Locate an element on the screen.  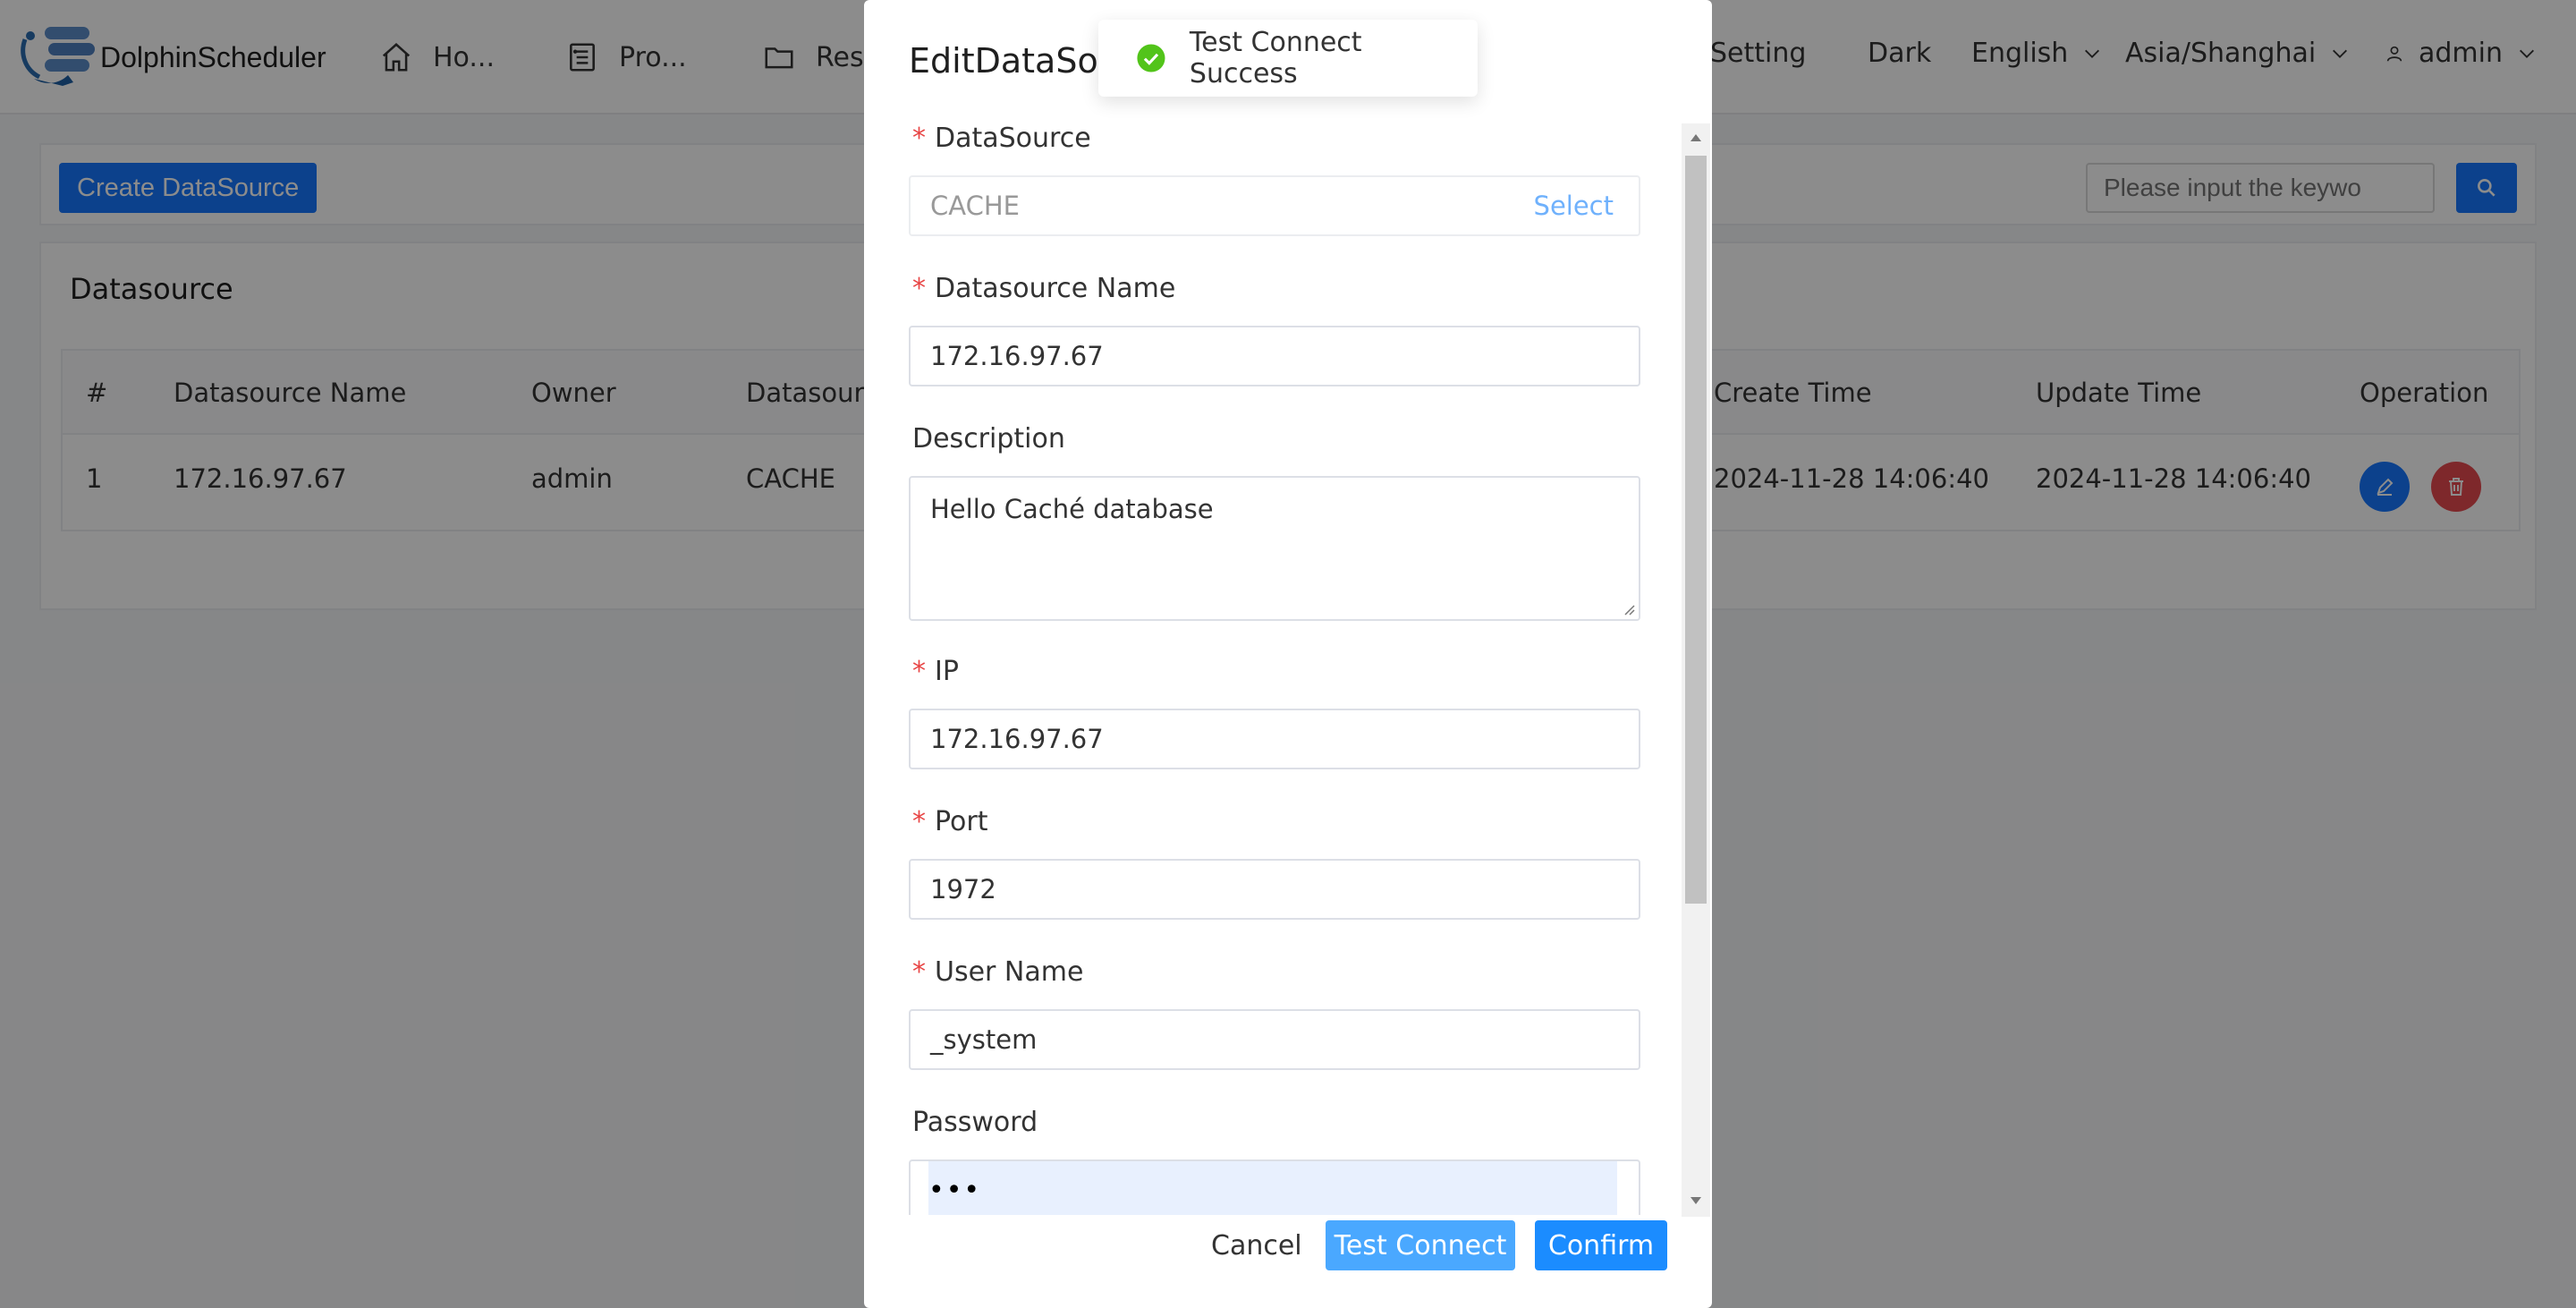
field-ip: * IP 172.16.97.67 is located at coordinates (1275, 709).